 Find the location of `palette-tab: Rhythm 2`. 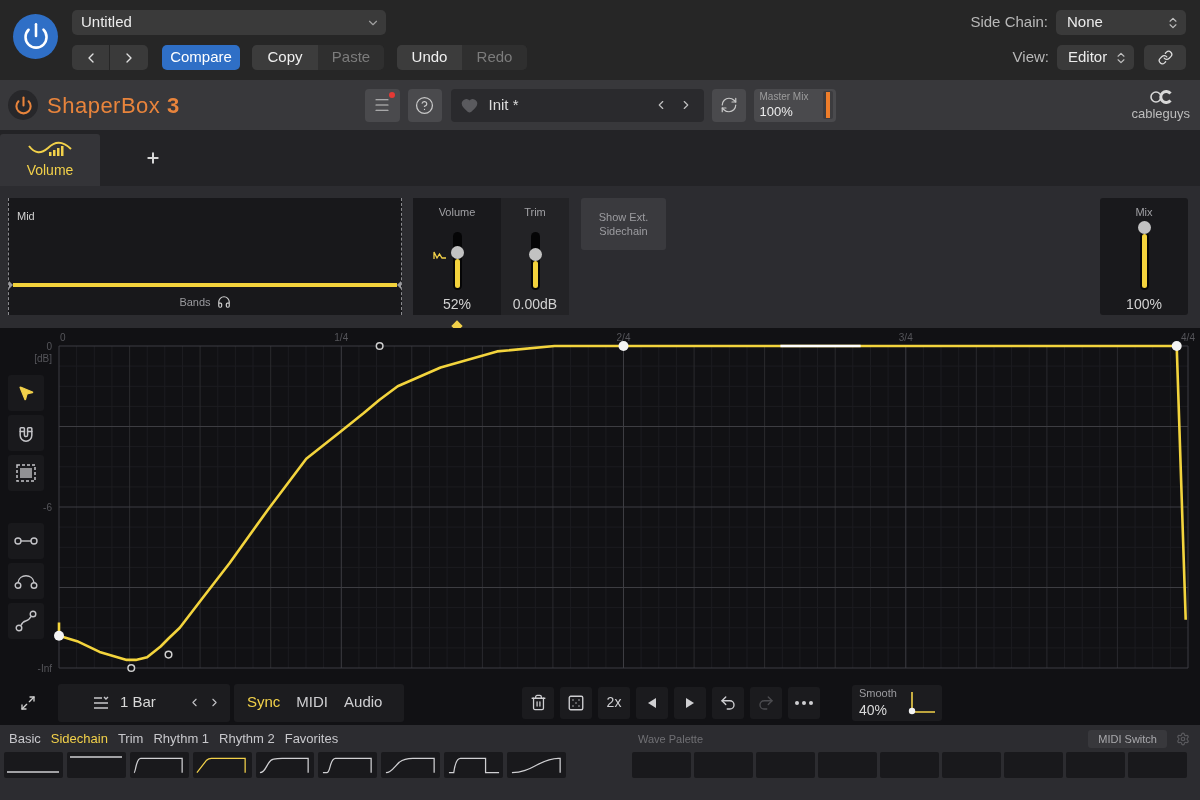

palette-tab: Rhythm 2 is located at coordinates (247, 739).